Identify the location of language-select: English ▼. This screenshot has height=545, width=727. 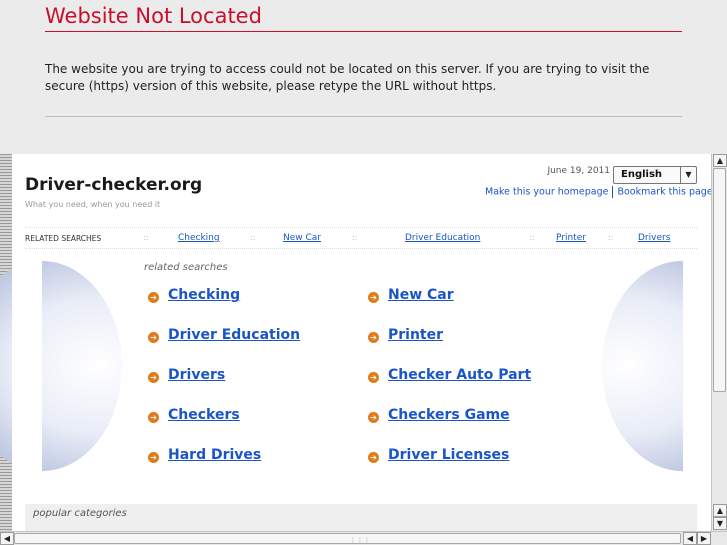
(655, 175).